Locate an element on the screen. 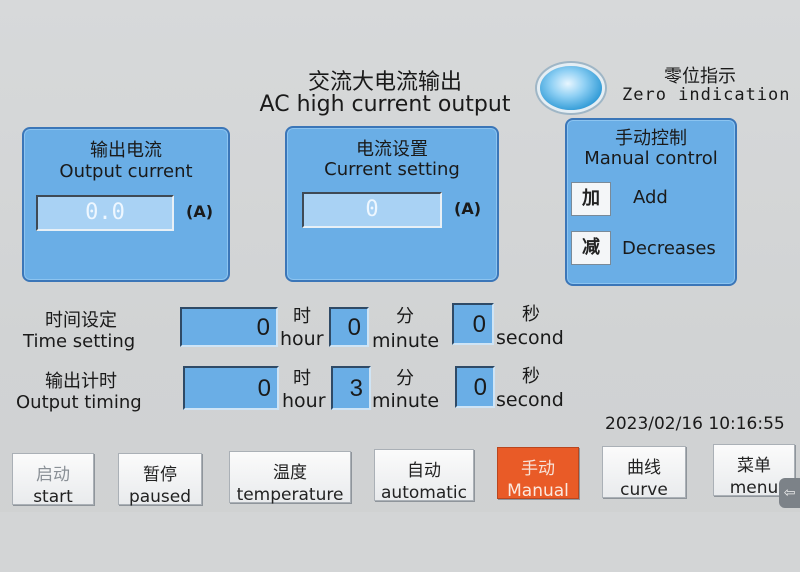 Image resolution: width=800 pixels, height=572 pixels. time-setting-hour-unit-en: hour is located at coordinates (302, 339).